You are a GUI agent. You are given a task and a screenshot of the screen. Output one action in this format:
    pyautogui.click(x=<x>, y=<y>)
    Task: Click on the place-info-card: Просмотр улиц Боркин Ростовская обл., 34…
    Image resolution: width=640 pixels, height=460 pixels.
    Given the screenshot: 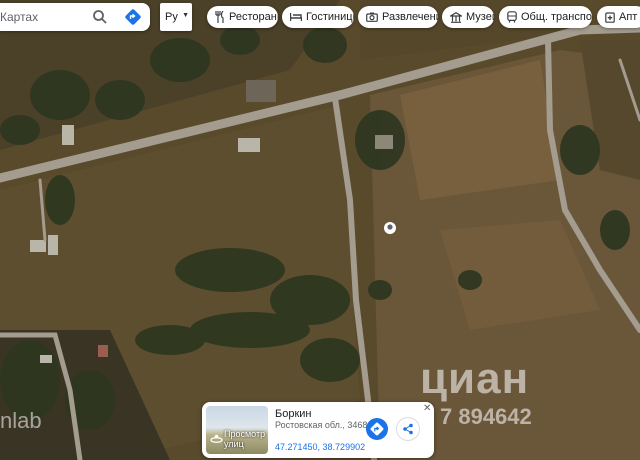 What is the action you would take?
    pyautogui.click(x=318, y=430)
    